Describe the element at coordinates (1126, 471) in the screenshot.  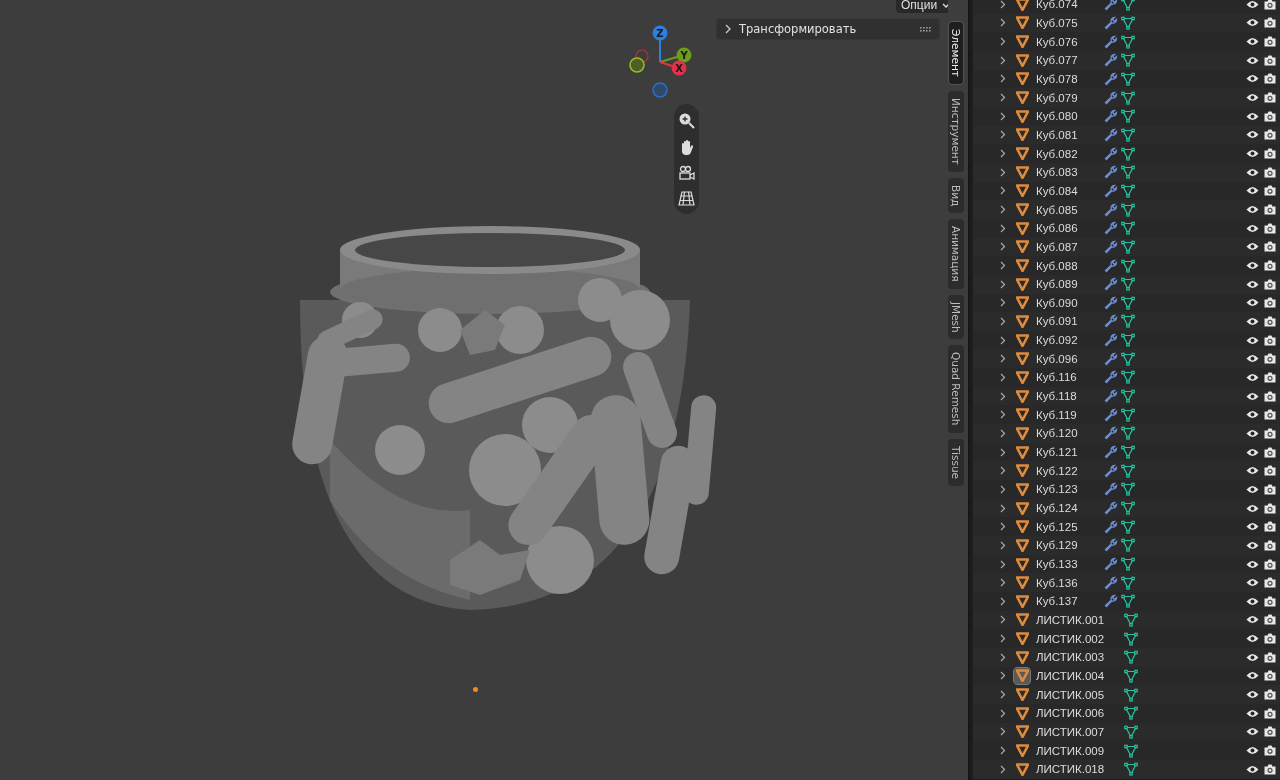
I see `outliner-row: Куб.122` at that location.